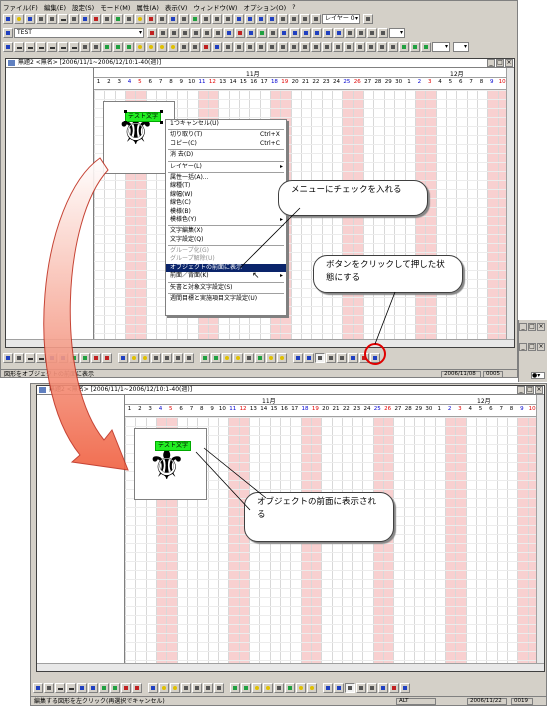 The width and height of the screenshot is (547, 706). Describe the element at coordinates (226, 268) in the screenshot. I see `context-menu-item: オブジェクトの前面に表示` at that location.